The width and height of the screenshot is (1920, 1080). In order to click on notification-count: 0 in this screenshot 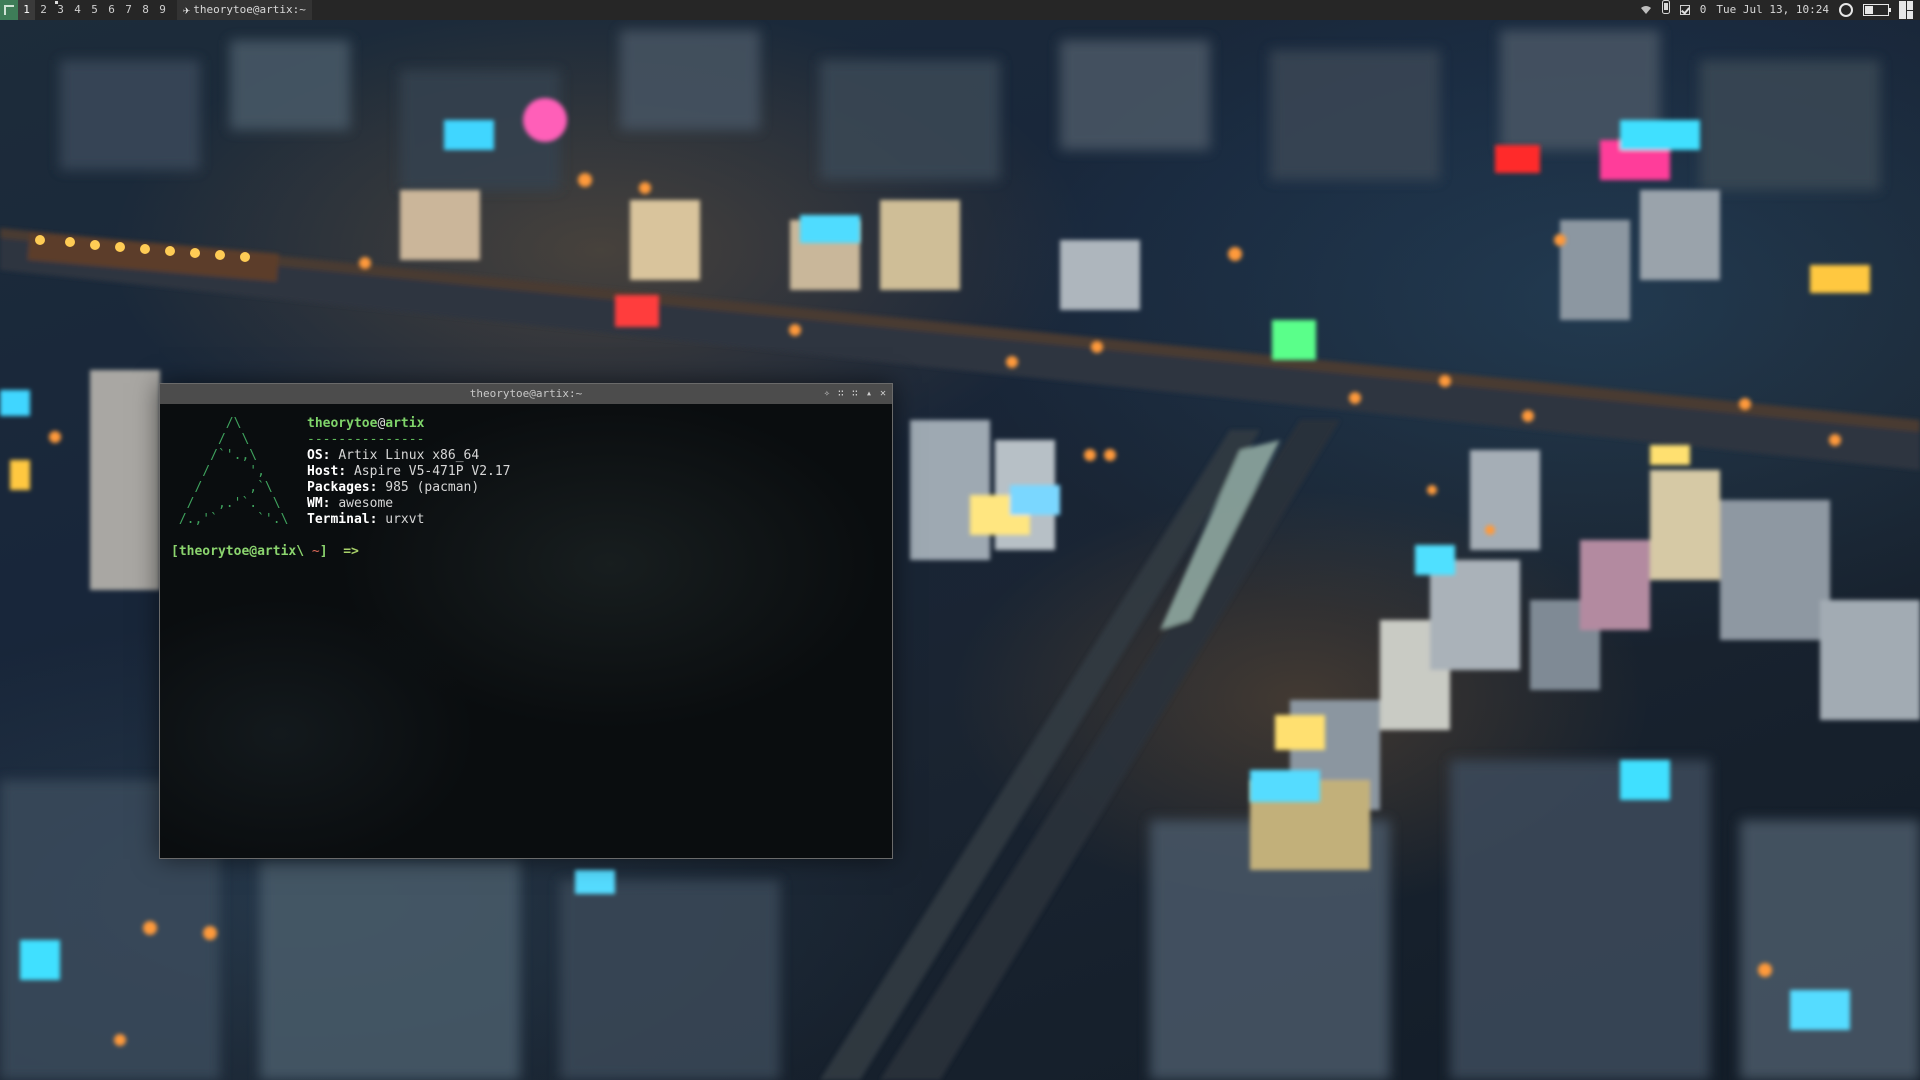, I will do `click(1703, 9)`.